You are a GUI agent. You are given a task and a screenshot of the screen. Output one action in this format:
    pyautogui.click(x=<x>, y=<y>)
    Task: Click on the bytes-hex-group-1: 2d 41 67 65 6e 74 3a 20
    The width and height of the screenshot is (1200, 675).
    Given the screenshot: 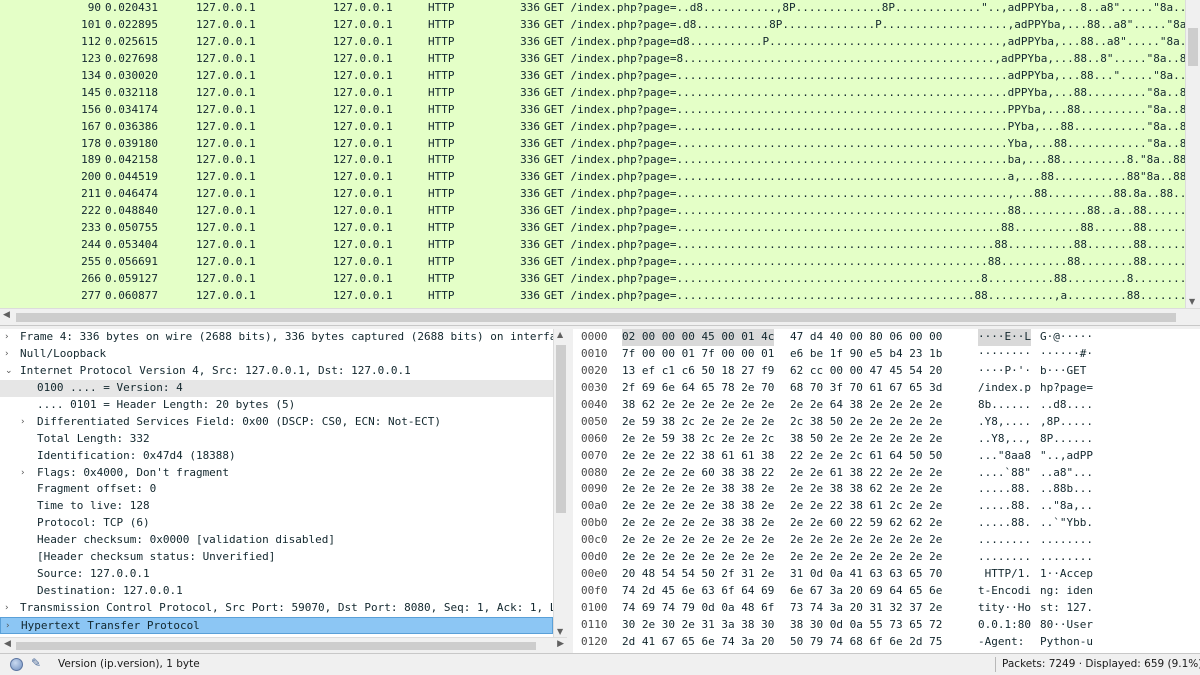 What is the action you would take?
    pyautogui.click(x=698, y=642)
    